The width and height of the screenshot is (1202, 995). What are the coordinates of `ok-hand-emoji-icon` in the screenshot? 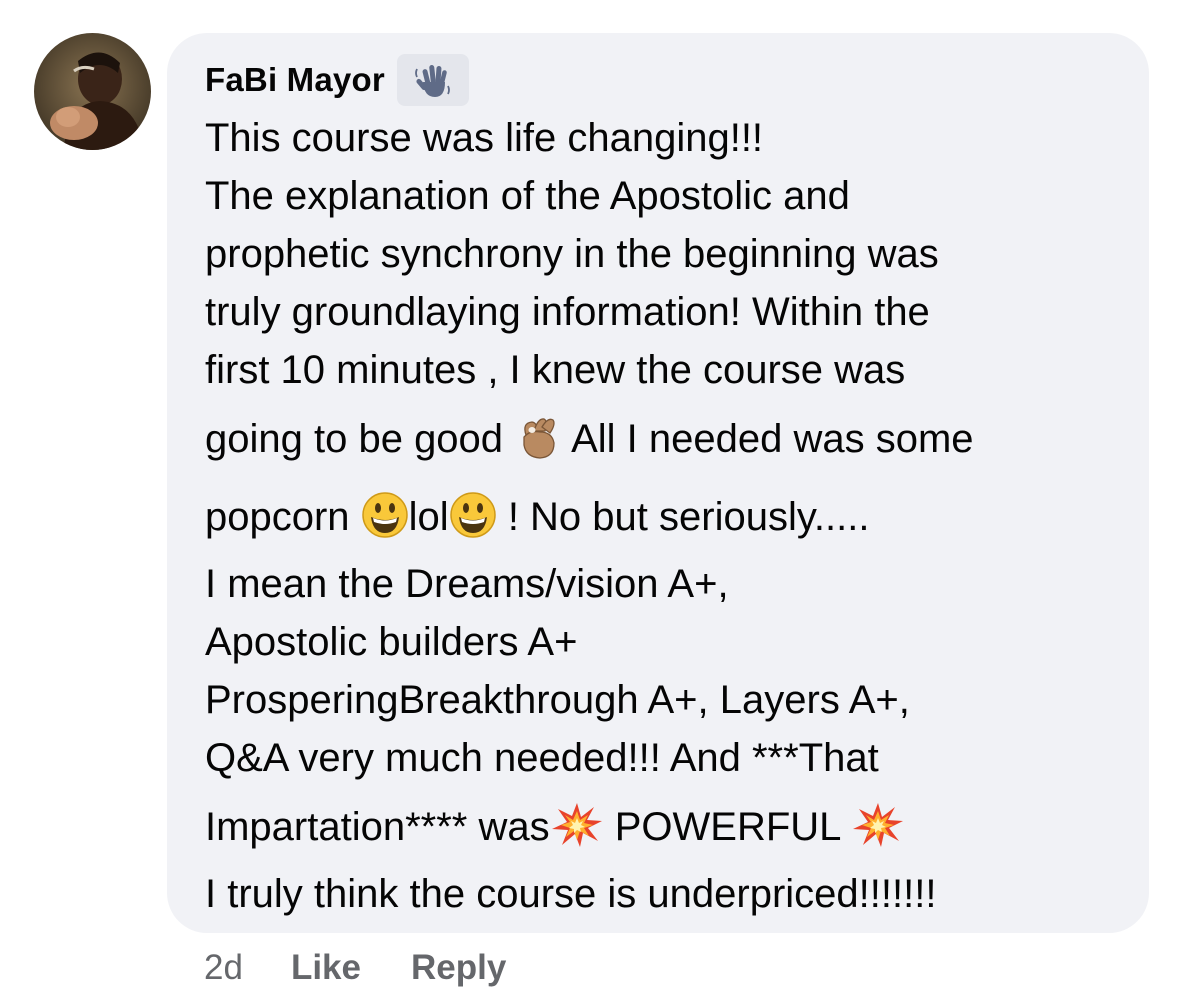 It's located at (538, 437).